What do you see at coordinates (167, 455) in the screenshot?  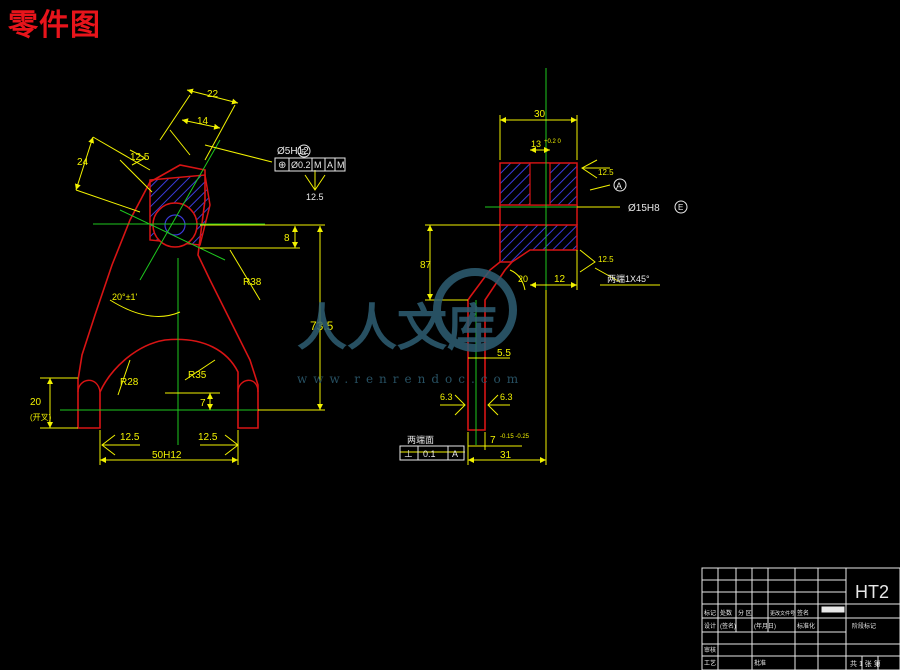 I see `dim-50h12: 50H12` at bounding box center [167, 455].